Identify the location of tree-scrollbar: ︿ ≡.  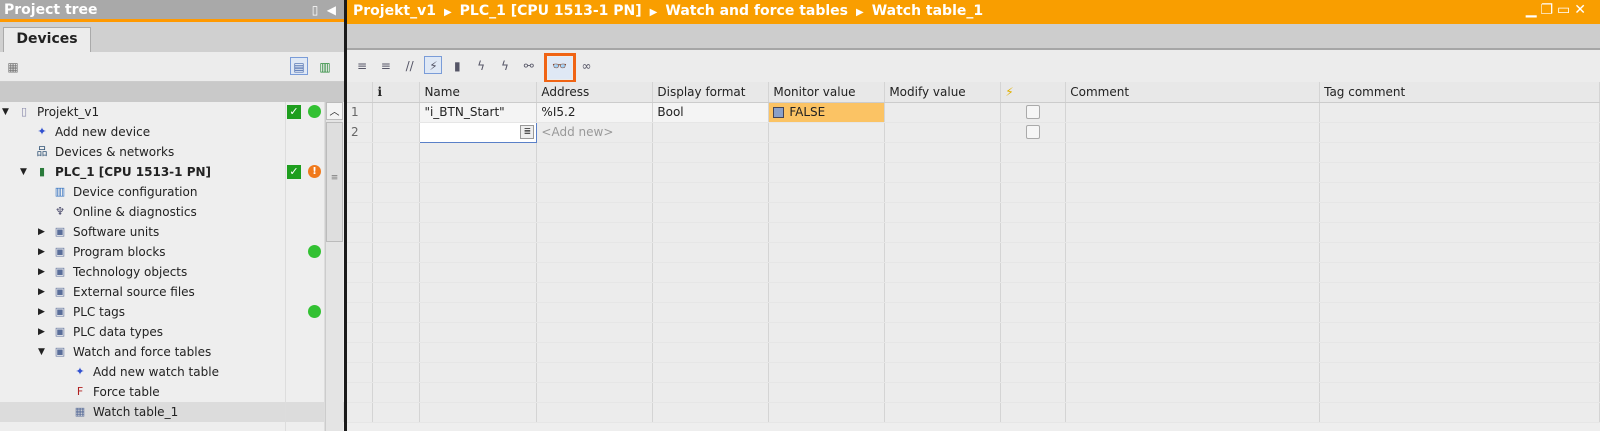
(334, 266).